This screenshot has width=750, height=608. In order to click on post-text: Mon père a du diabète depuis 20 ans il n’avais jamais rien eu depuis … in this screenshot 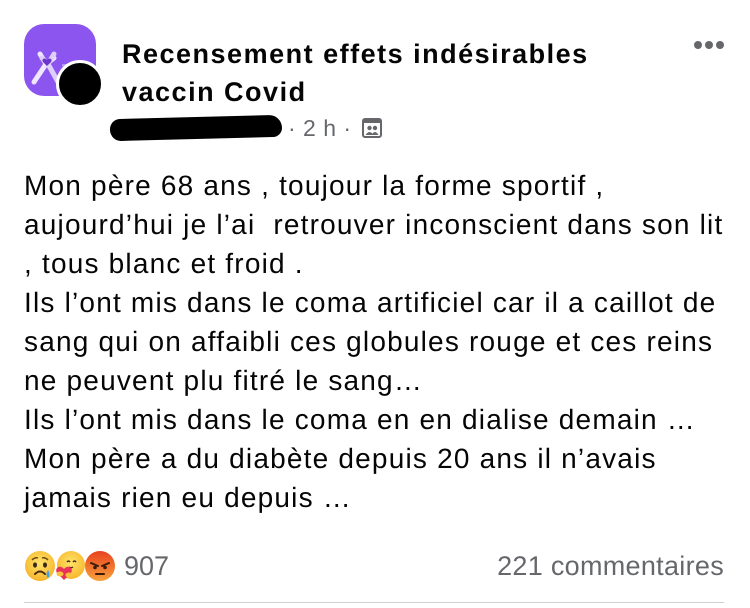, I will do `click(341, 478)`.